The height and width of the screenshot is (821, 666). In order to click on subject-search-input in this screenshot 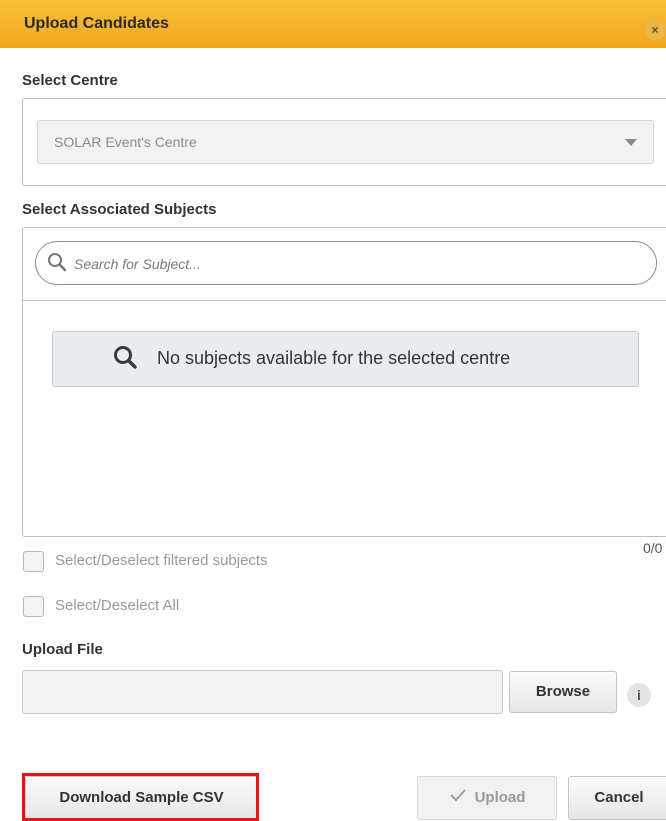, I will do `click(354, 264)`.